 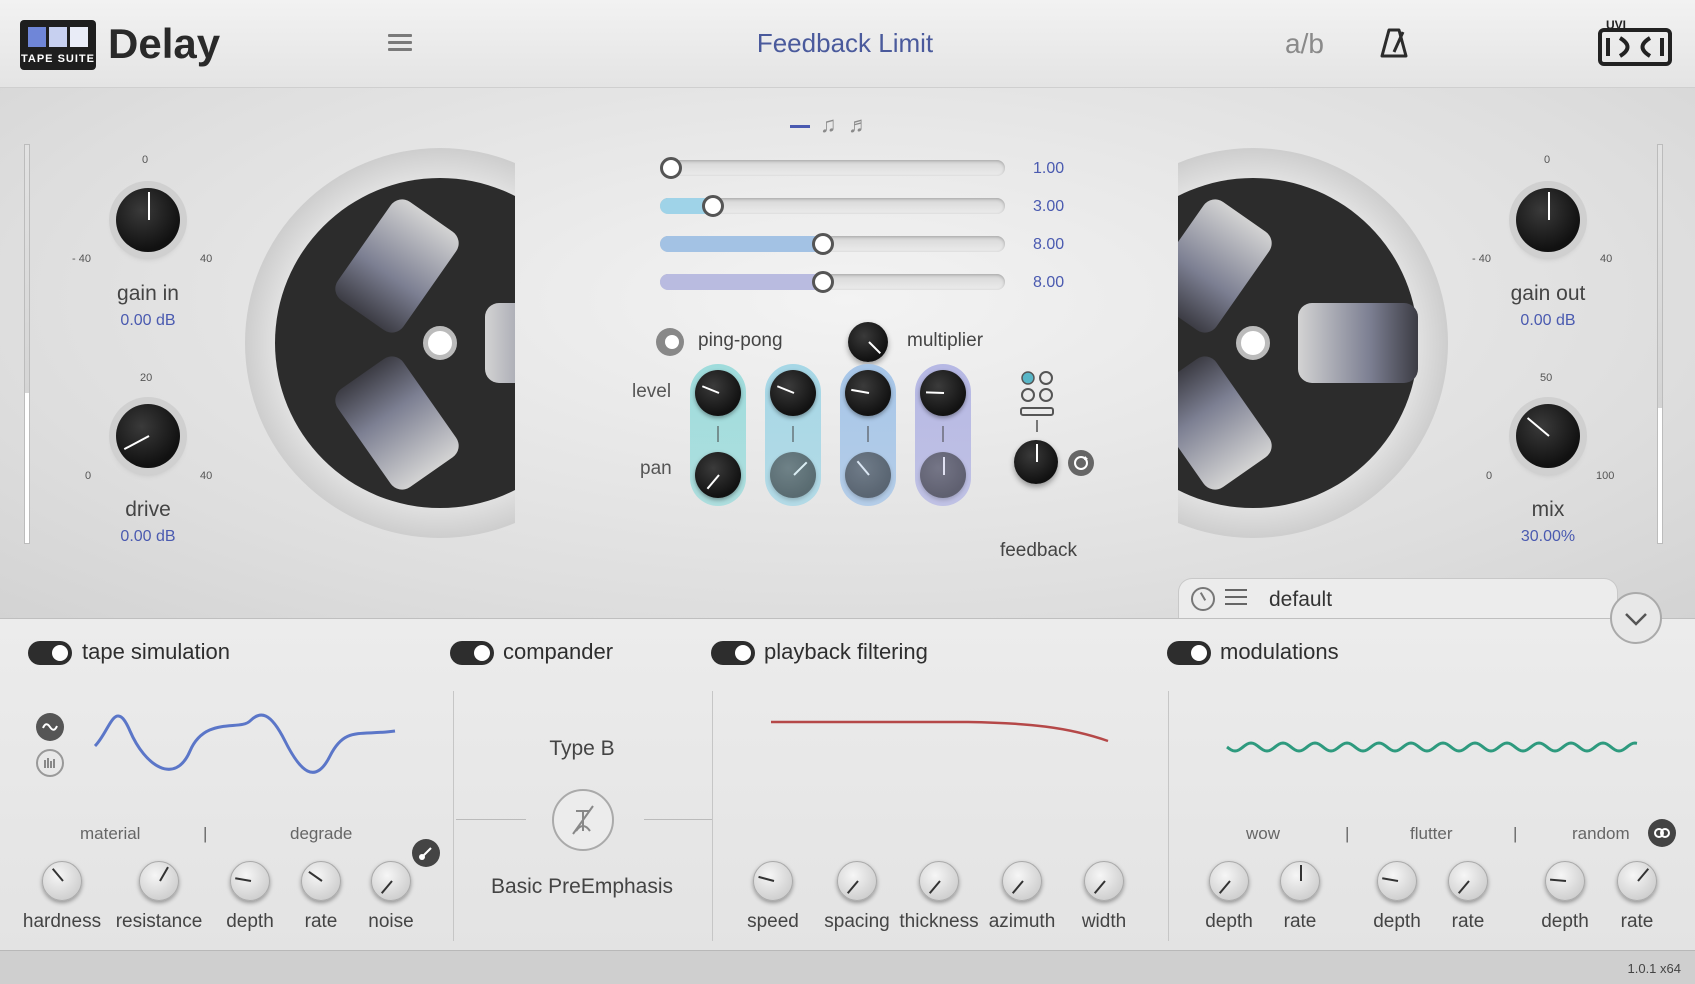 What do you see at coordinates (50, 763) in the screenshot?
I see `spectrum-view-icon` at bounding box center [50, 763].